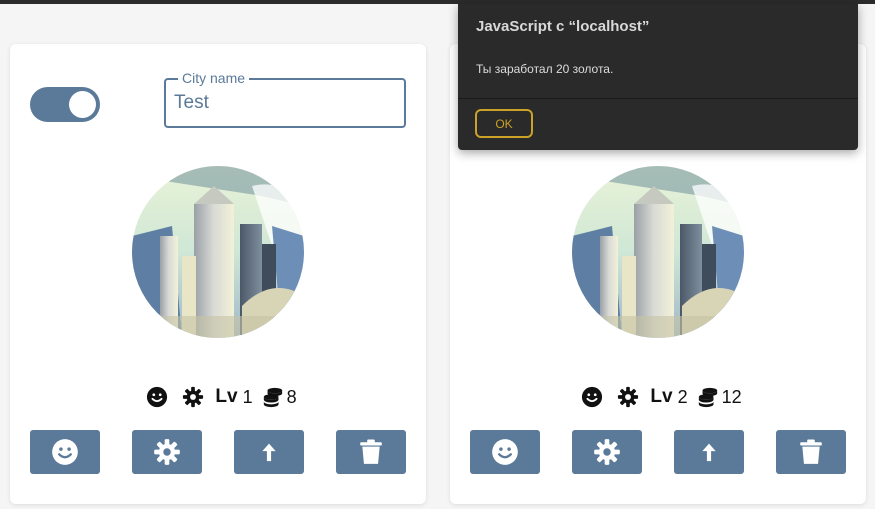 The image size is (875, 509). Describe the element at coordinates (291, 396) in the screenshot. I see `gold-value: 8` at that location.